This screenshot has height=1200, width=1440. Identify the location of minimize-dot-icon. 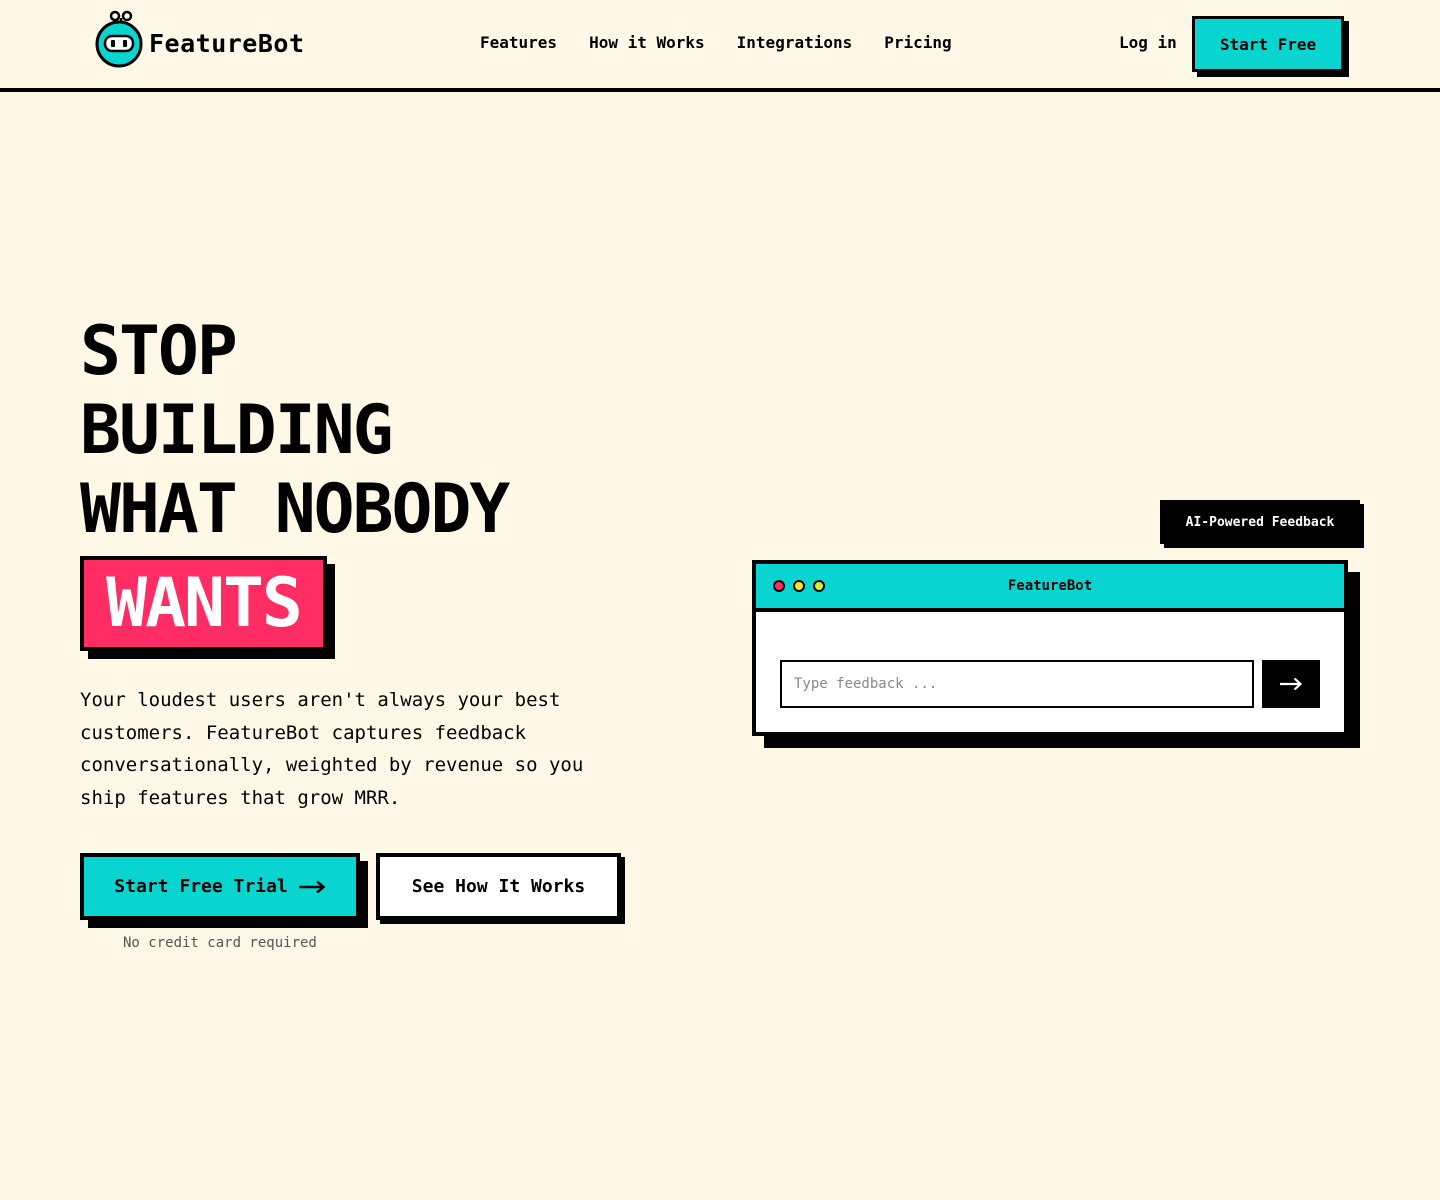
(799, 586).